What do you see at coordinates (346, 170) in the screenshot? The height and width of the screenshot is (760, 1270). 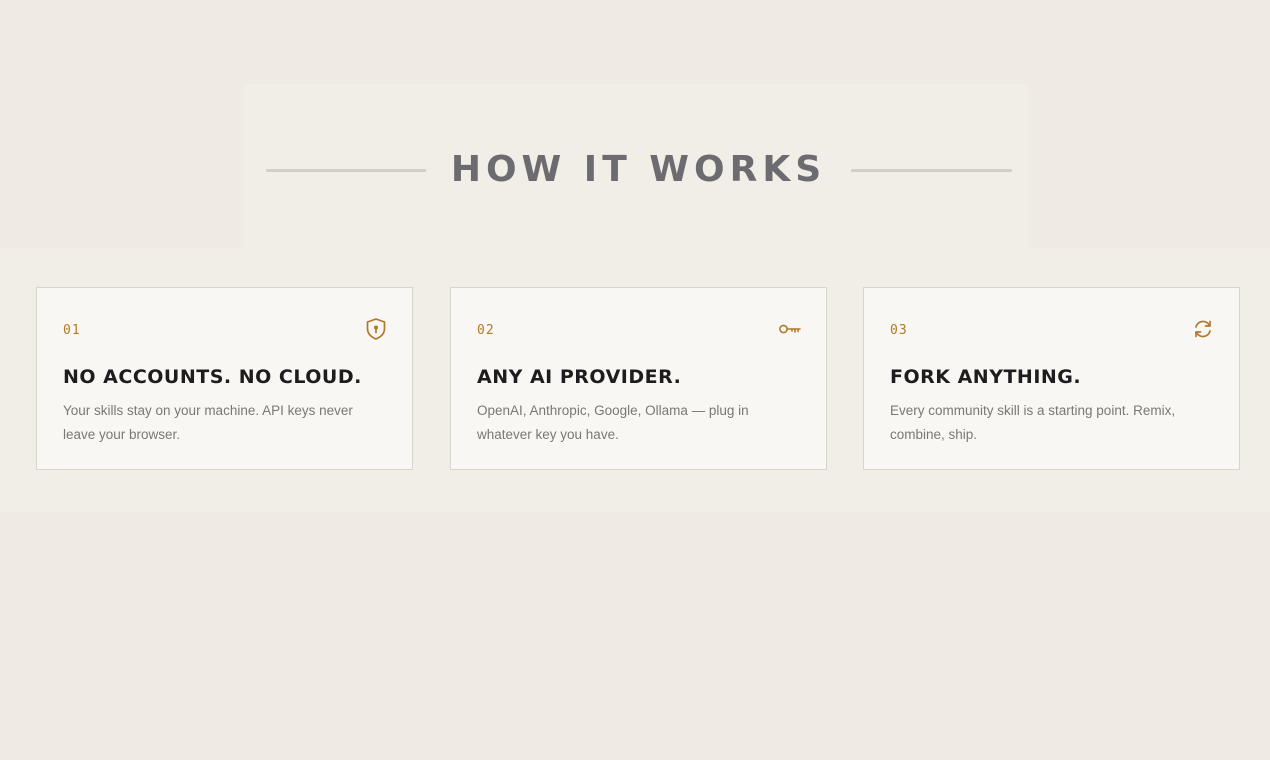 I see `title-divider-left` at bounding box center [346, 170].